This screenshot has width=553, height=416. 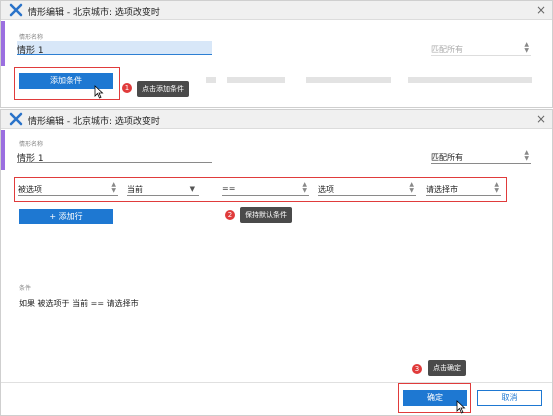 What do you see at coordinates (192, 189) in the screenshot?
I see `chevron-down-icon: ▼` at bounding box center [192, 189].